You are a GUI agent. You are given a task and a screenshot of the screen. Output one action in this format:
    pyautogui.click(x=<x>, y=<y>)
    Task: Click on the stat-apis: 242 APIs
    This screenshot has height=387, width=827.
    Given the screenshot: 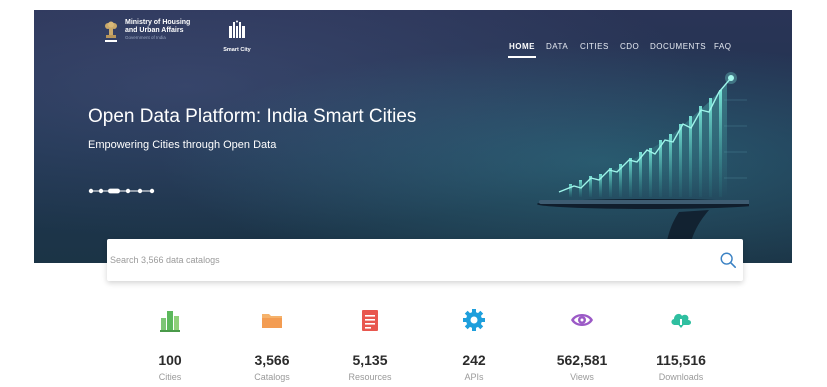 What is the action you would take?
    pyautogui.click(x=474, y=345)
    